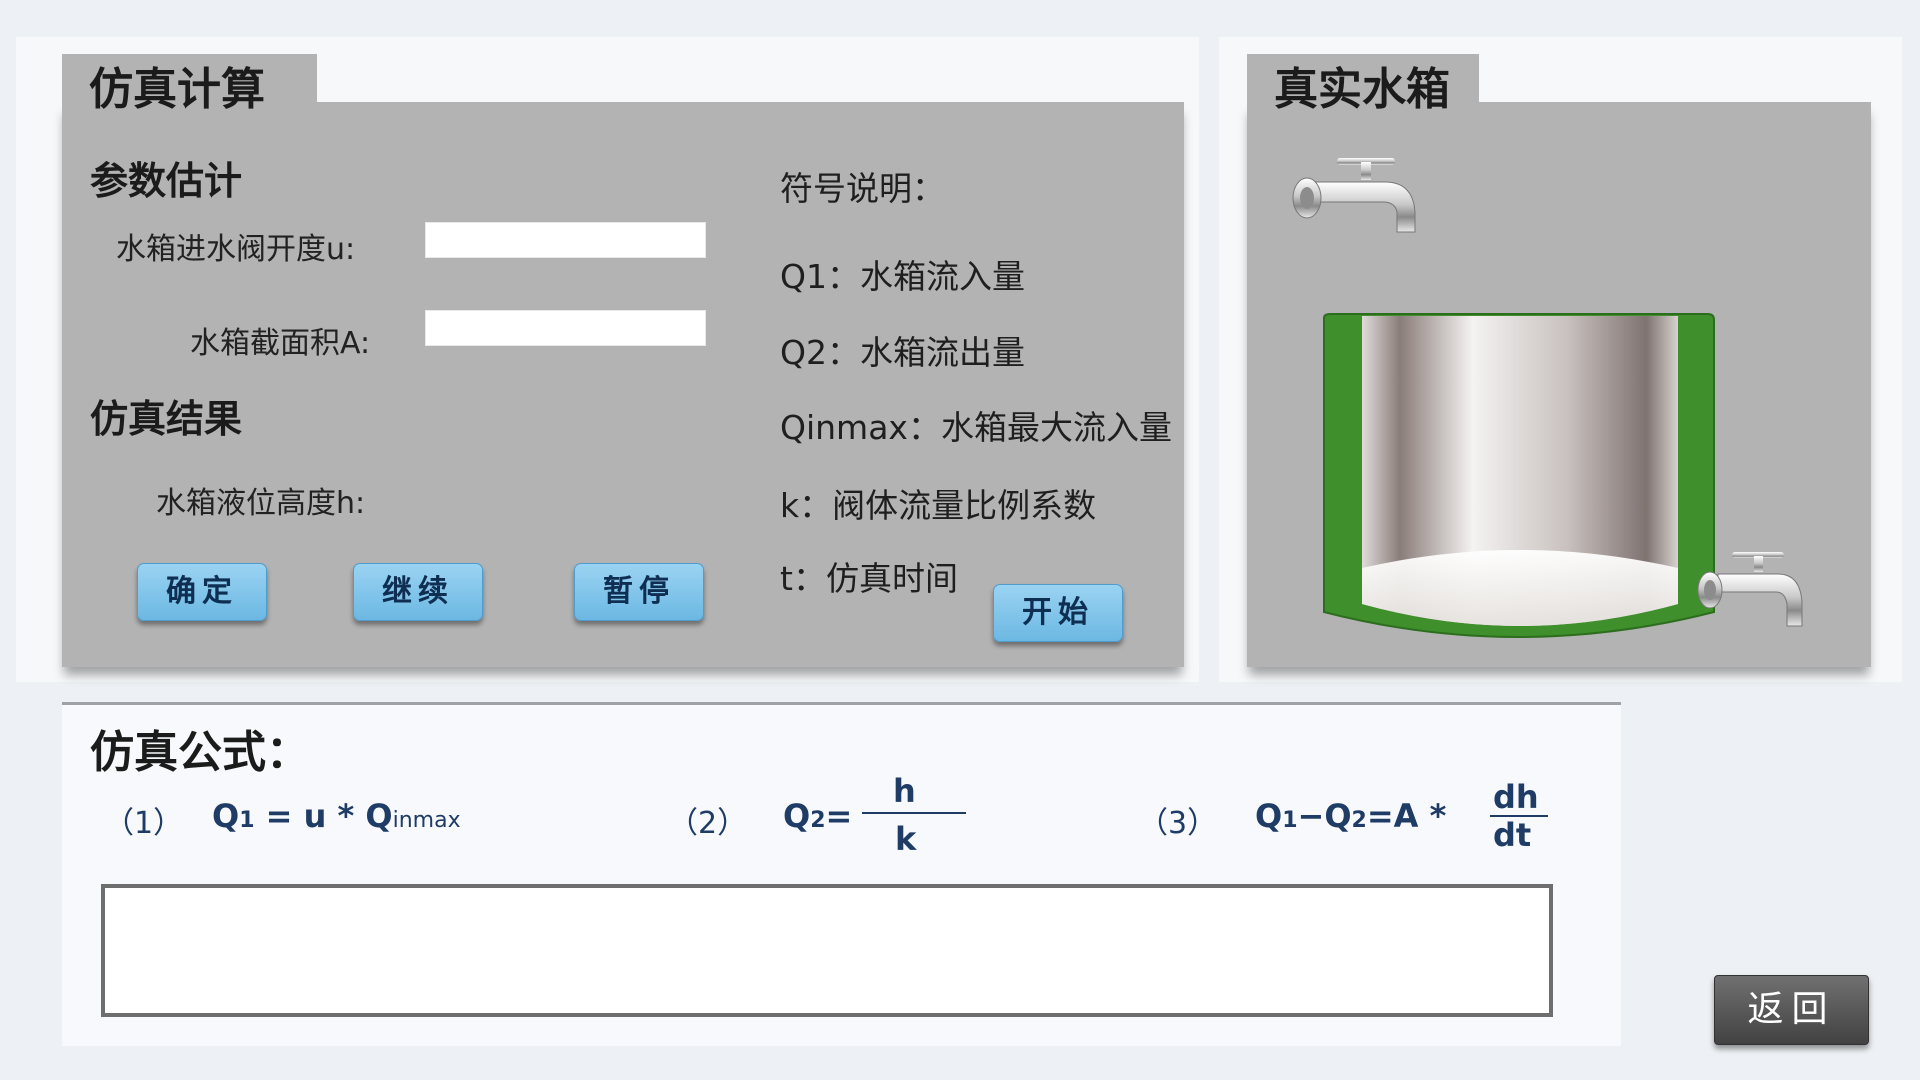 This screenshot has width=1920, height=1080. I want to click on valve-opening-input, so click(565, 240).